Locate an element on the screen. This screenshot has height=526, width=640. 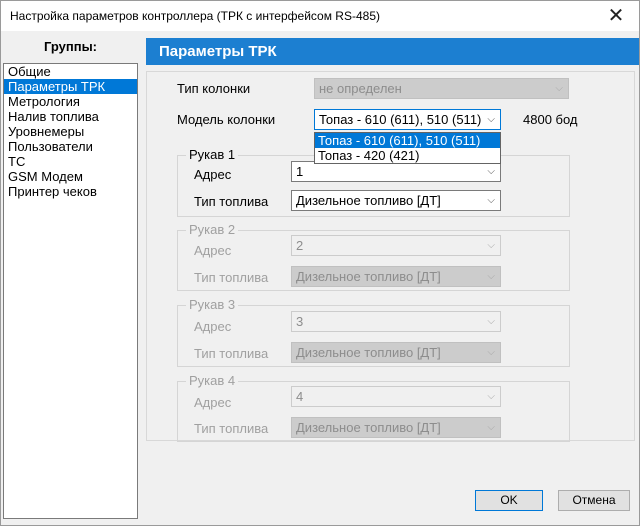
pump-type-label: Тип колонки is located at coordinates (214, 88).